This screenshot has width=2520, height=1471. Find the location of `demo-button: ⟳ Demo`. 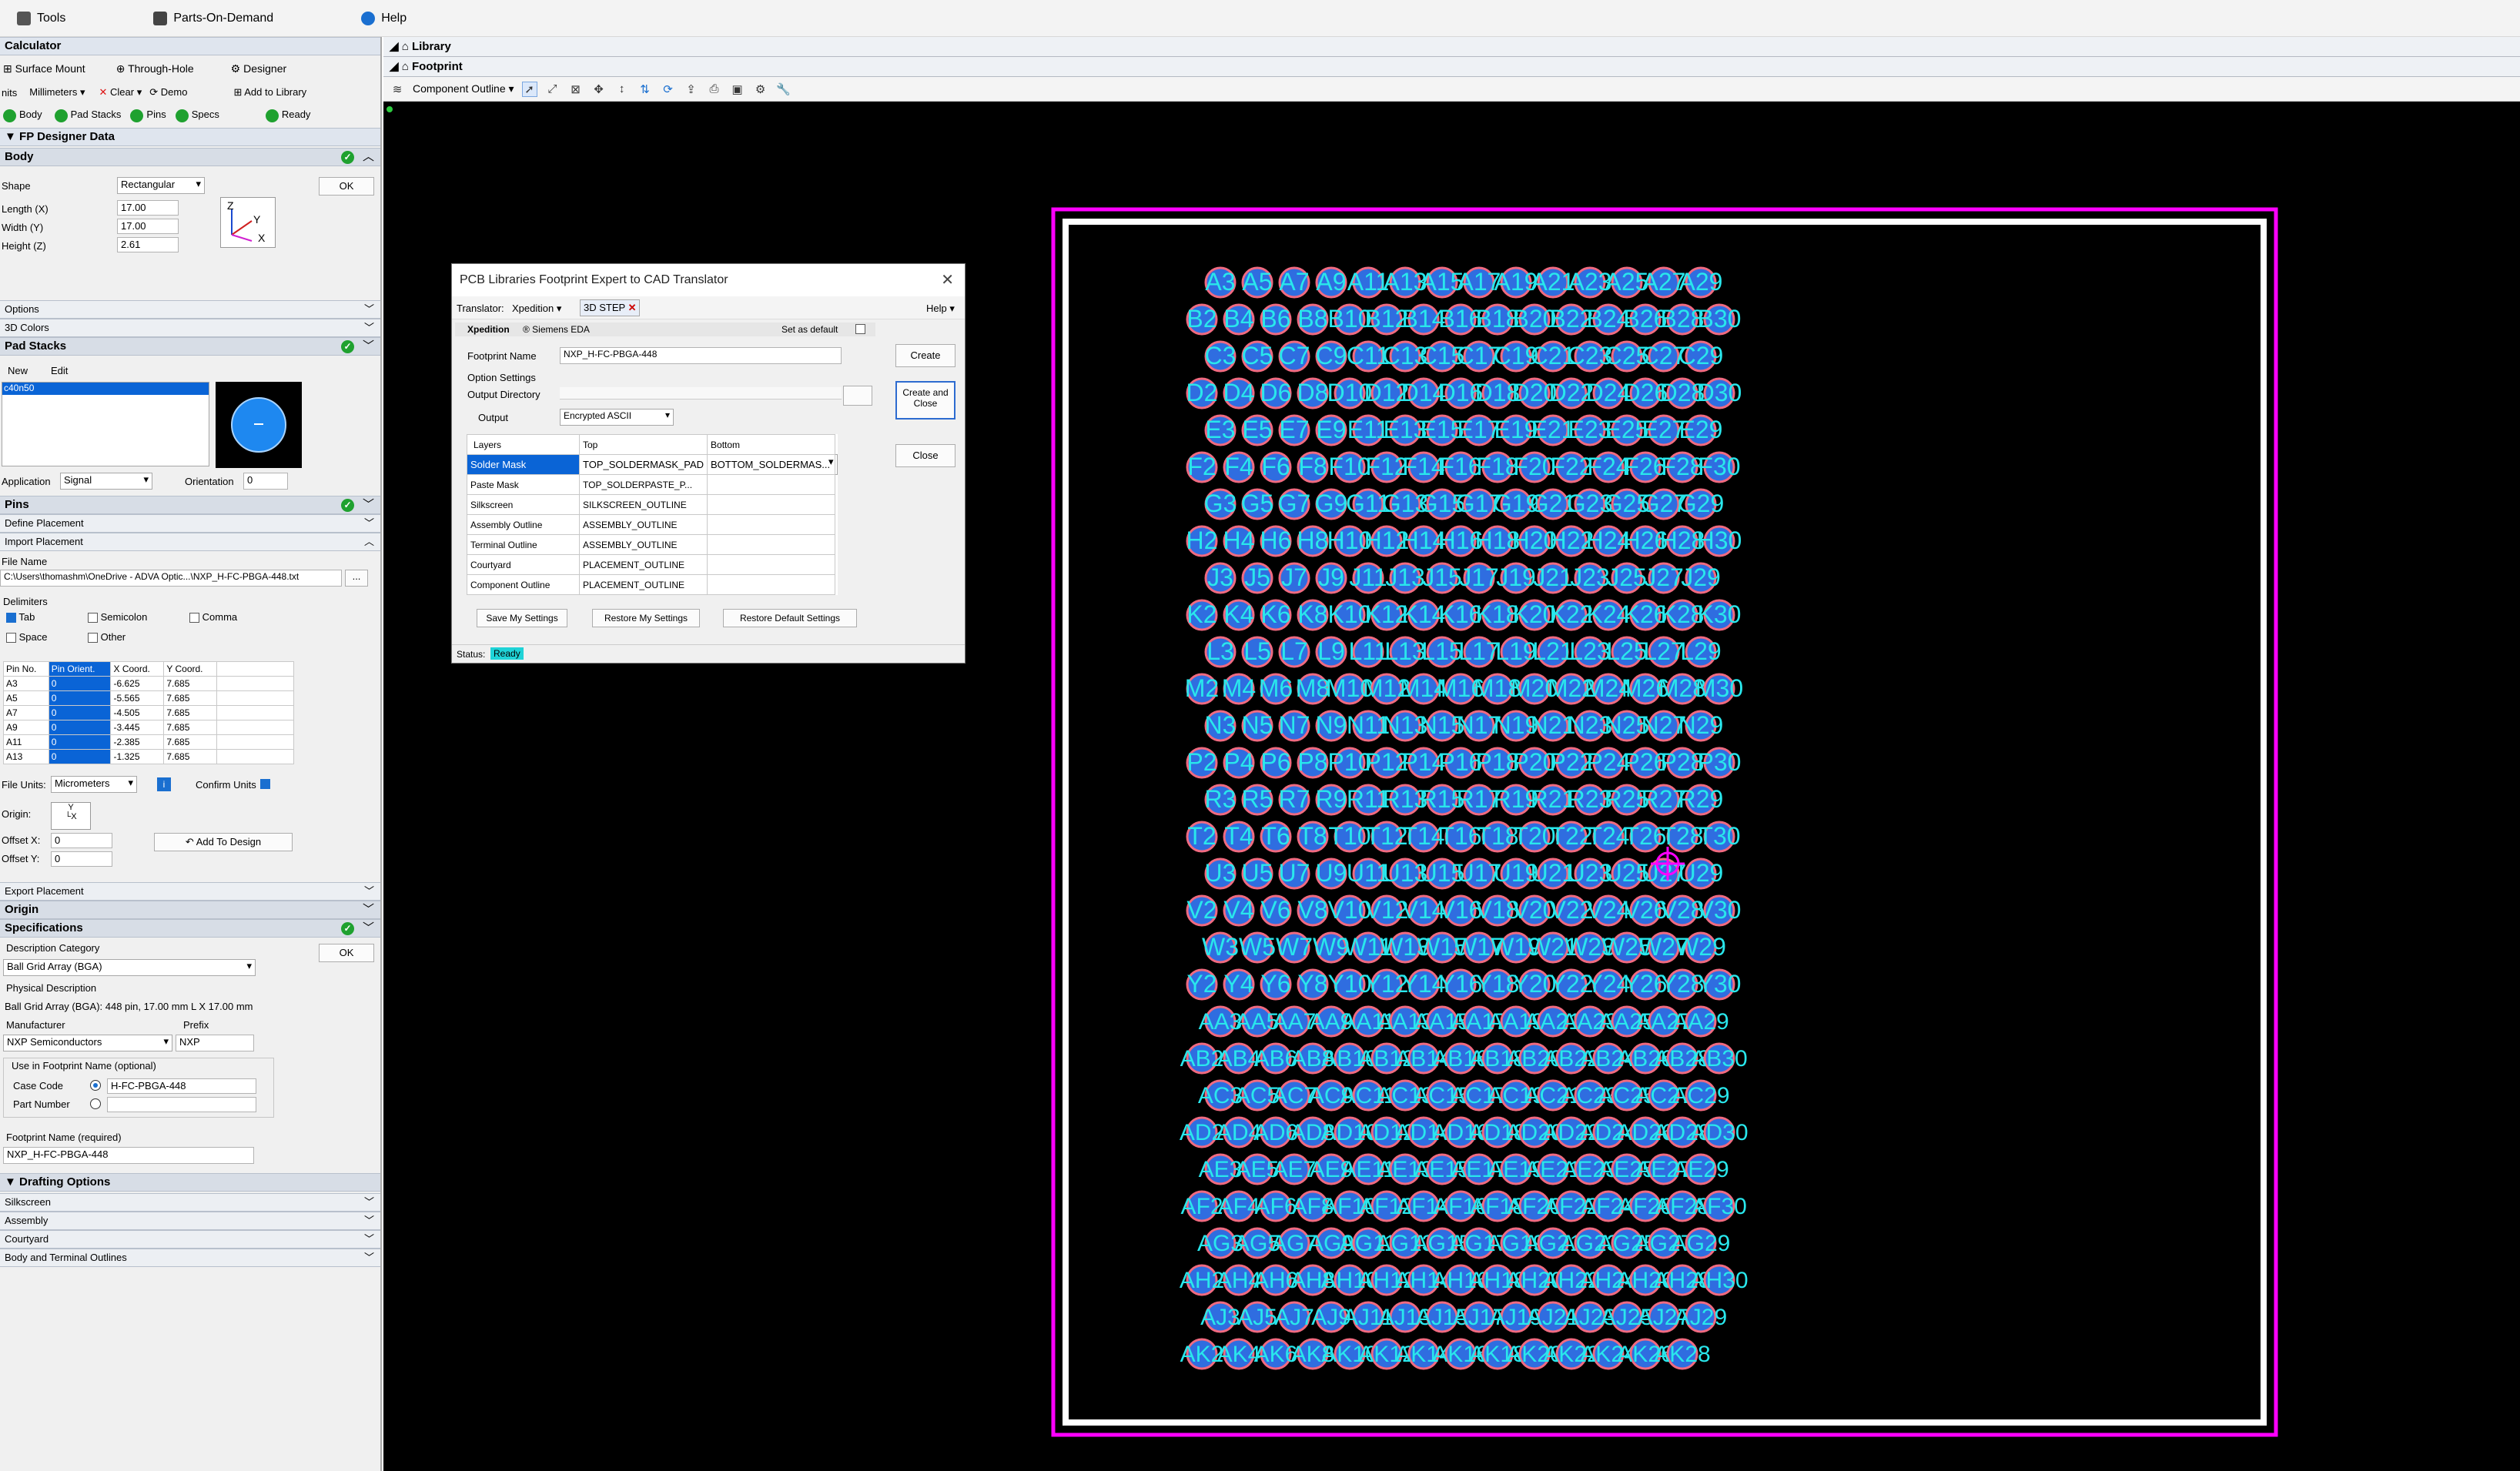

demo-button: ⟳ Demo is located at coordinates (168, 93).